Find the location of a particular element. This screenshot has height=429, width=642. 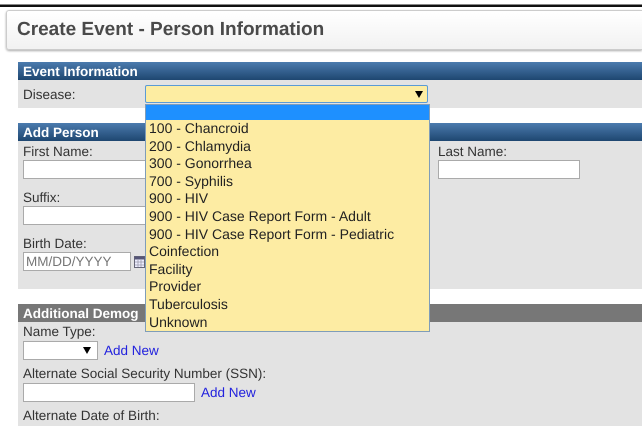

field-label: First Name: is located at coordinates (58, 151).